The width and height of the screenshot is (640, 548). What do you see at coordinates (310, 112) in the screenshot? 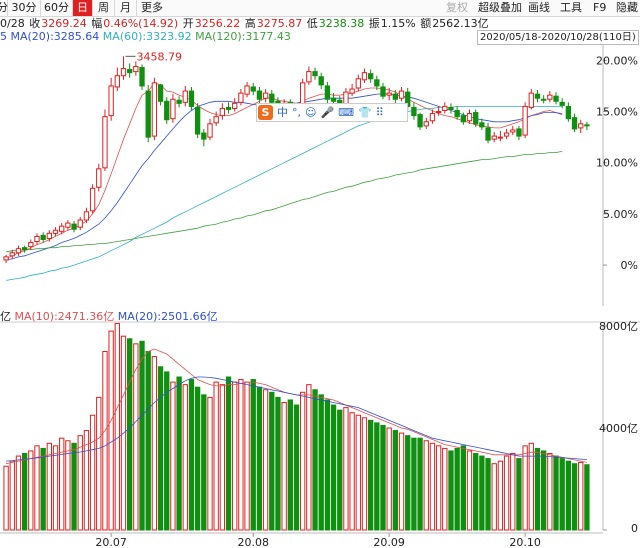
I see `ime-emoji-icon: ☺` at bounding box center [310, 112].